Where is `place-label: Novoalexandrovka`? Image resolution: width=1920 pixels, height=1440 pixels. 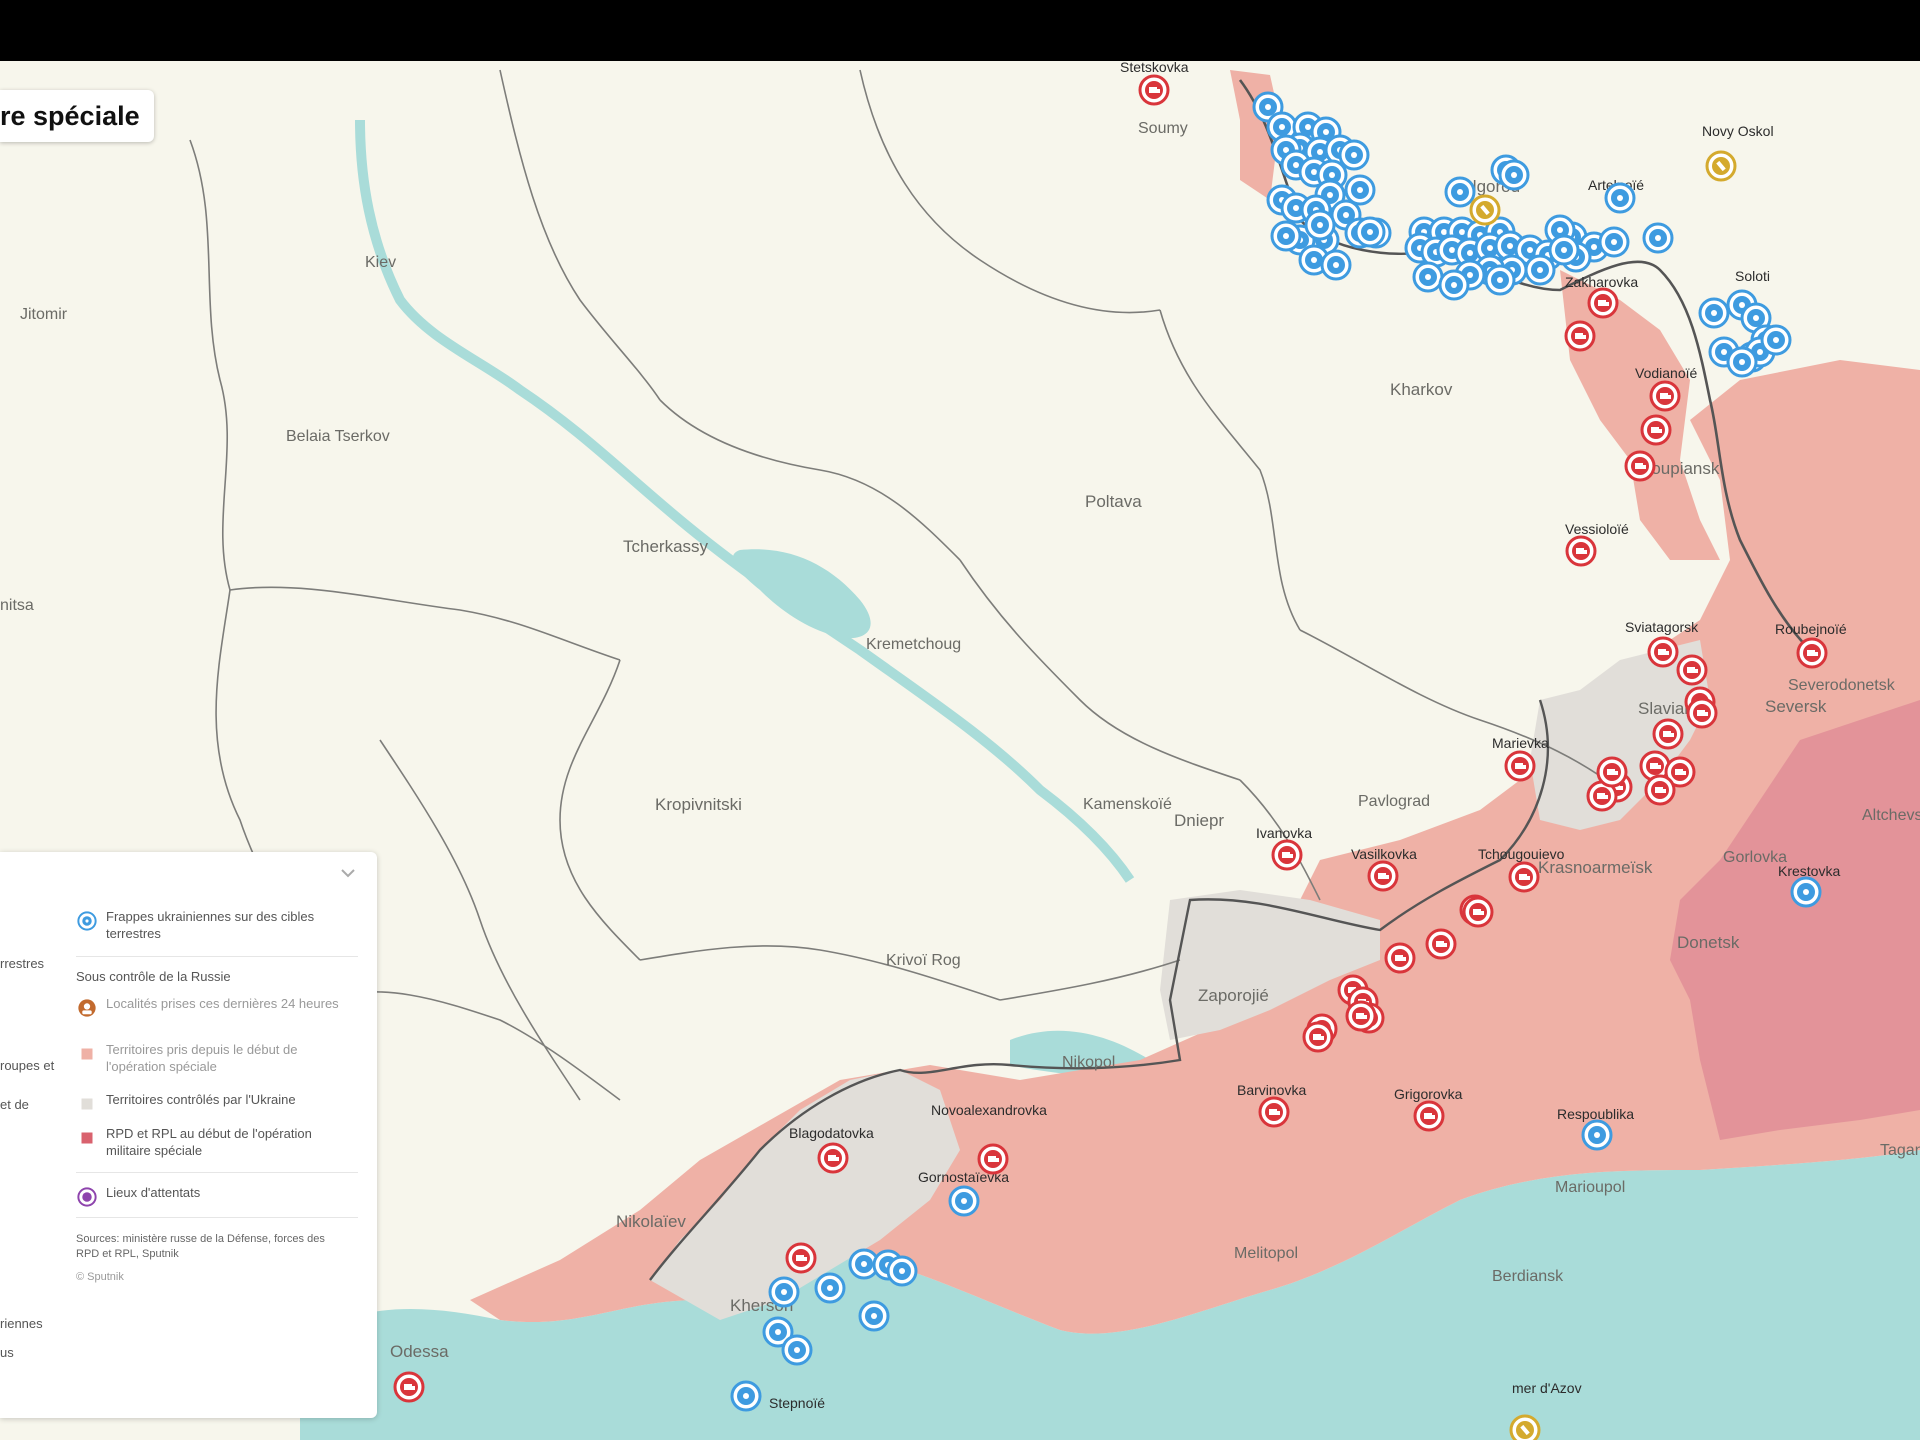
place-label: Novoalexandrovka is located at coordinates (989, 1110).